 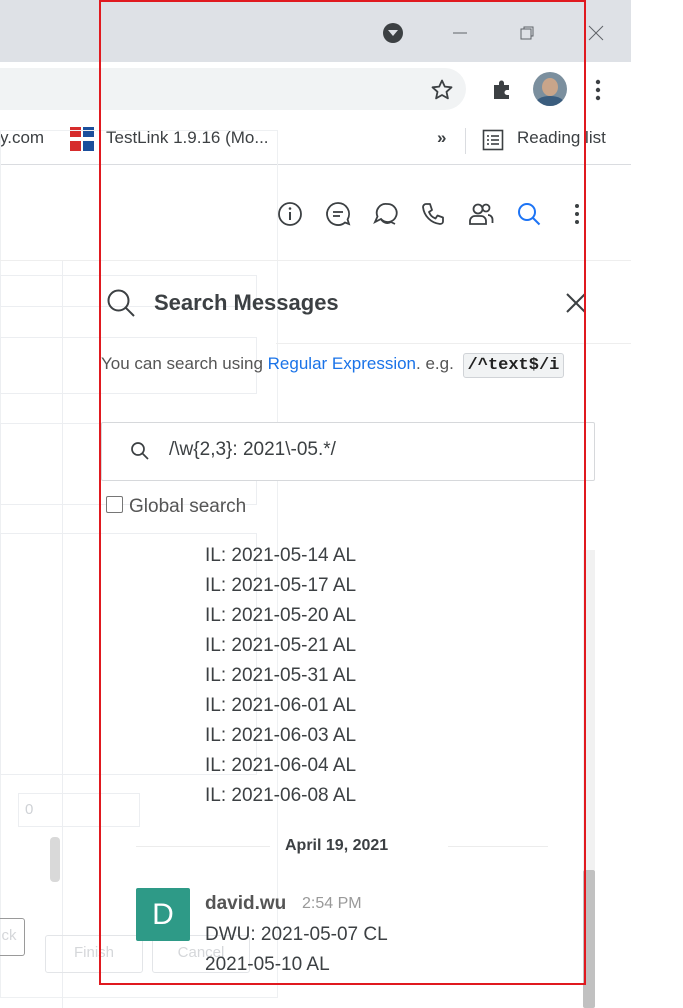 What do you see at coordinates (561, 138) in the screenshot?
I see `reading-list-label: Reading list` at bounding box center [561, 138].